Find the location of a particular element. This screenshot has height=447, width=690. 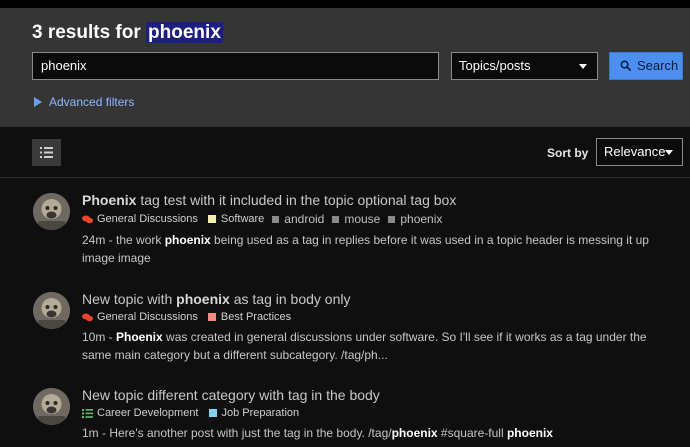

page-title: 3 results for phoenix is located at coordinates (127, 33).